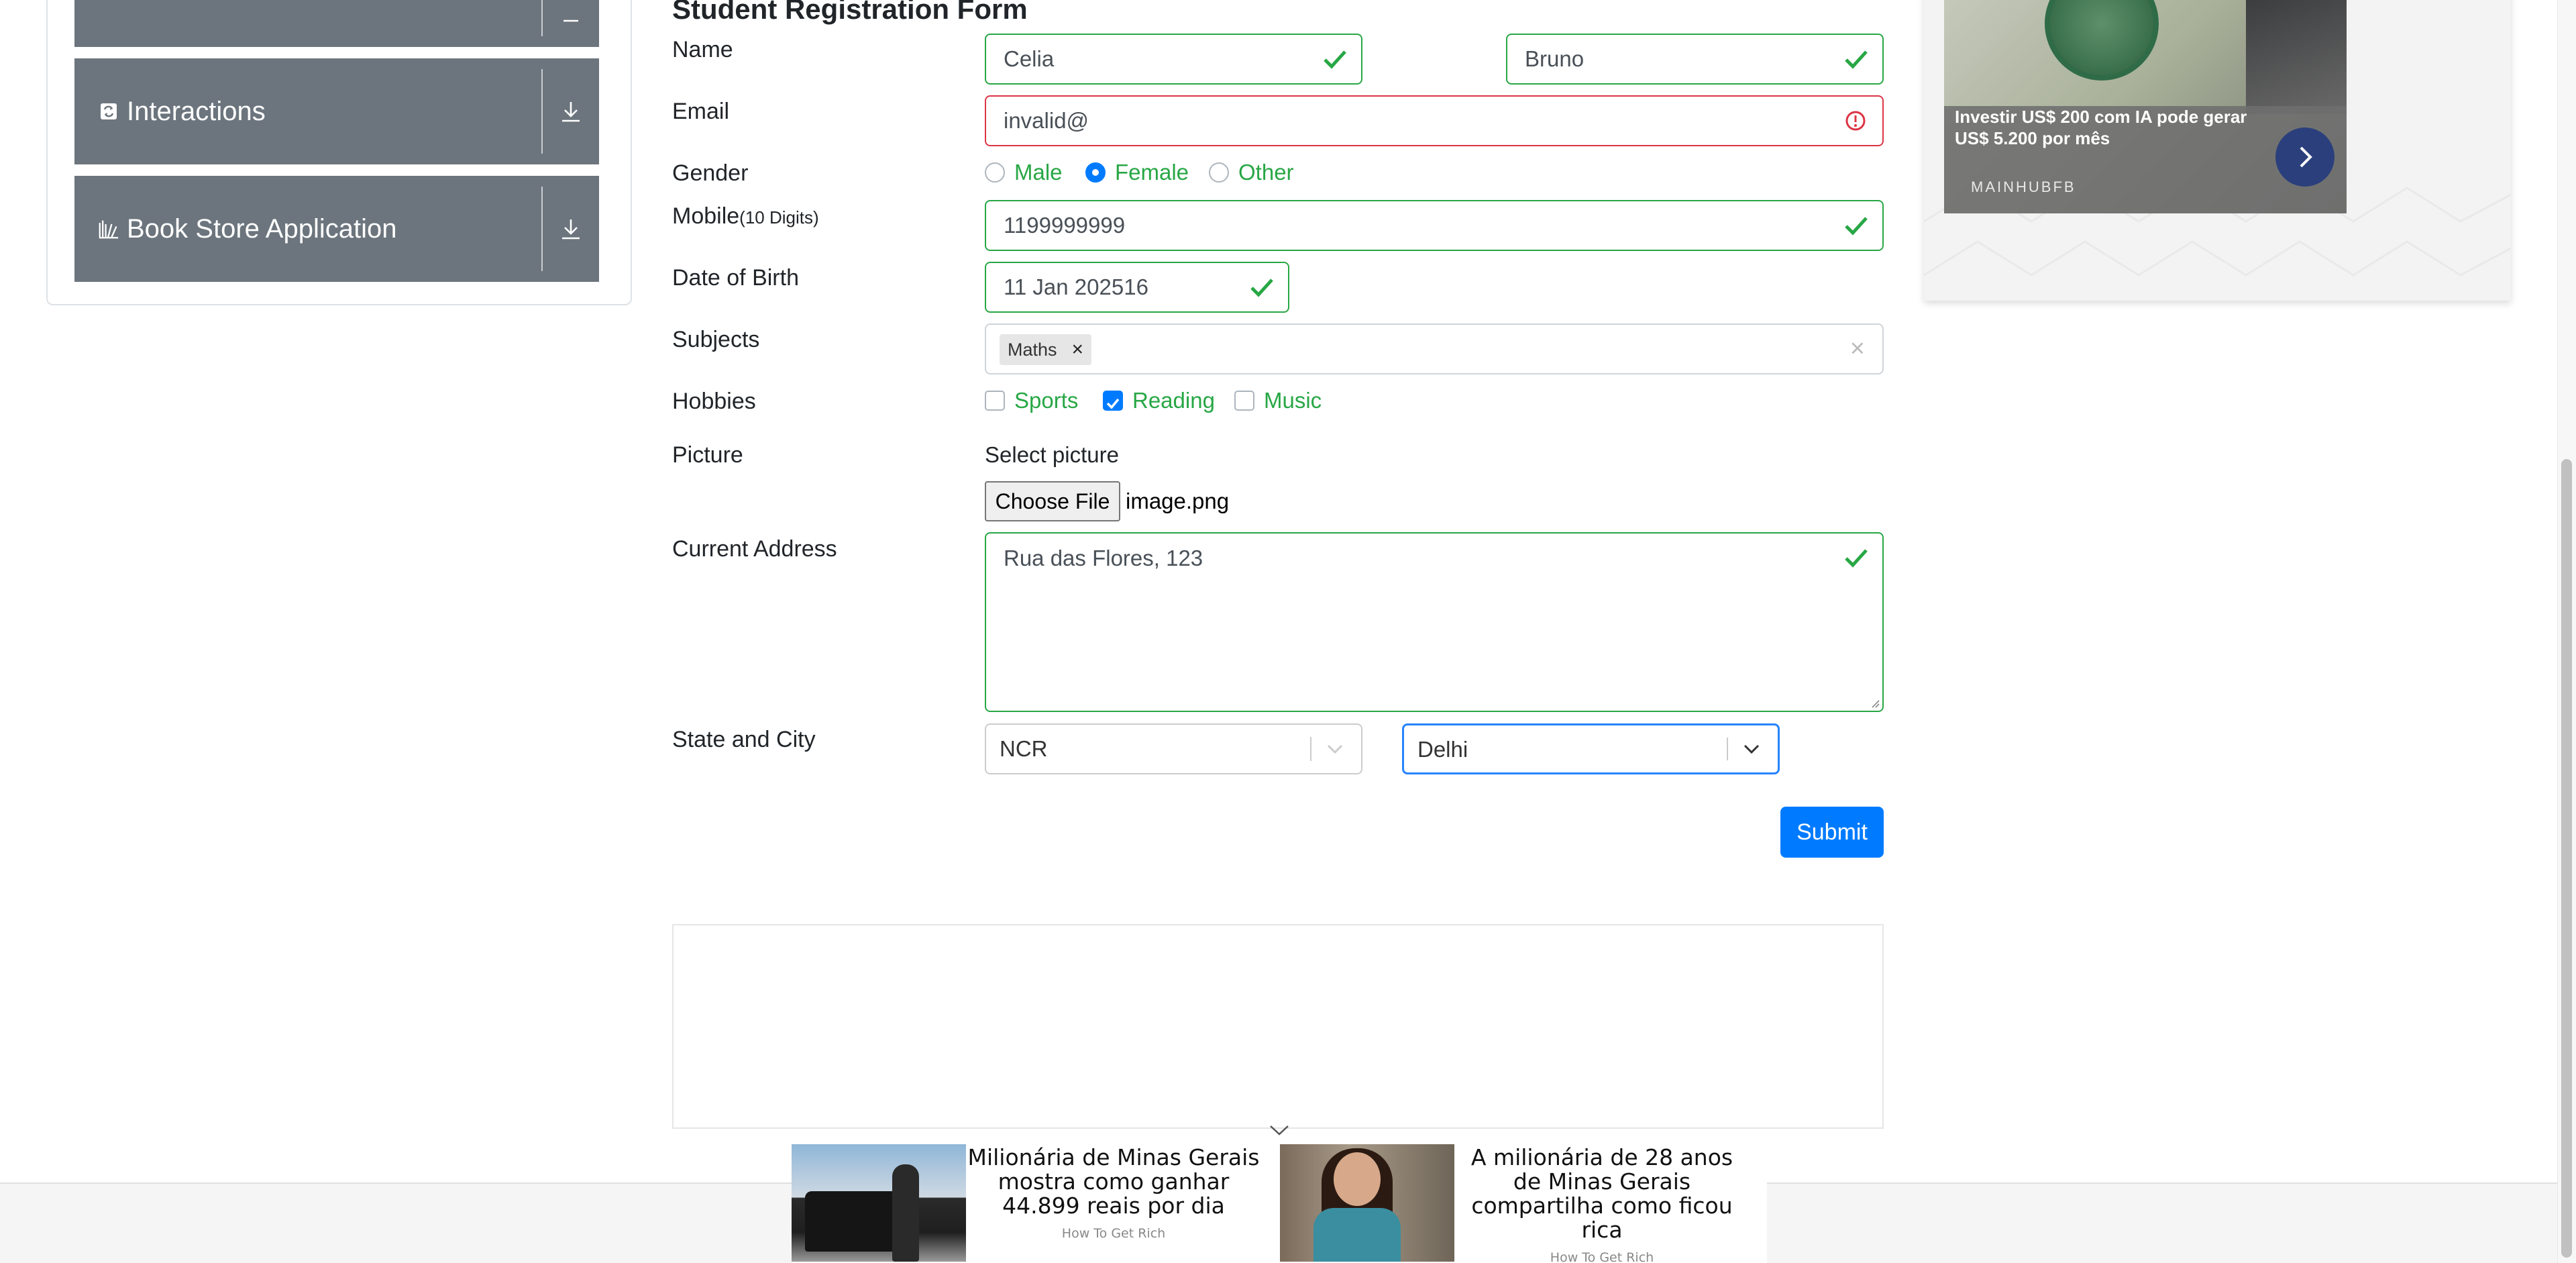  I want to click on gender-option-label: Male, so click(1038, 172).